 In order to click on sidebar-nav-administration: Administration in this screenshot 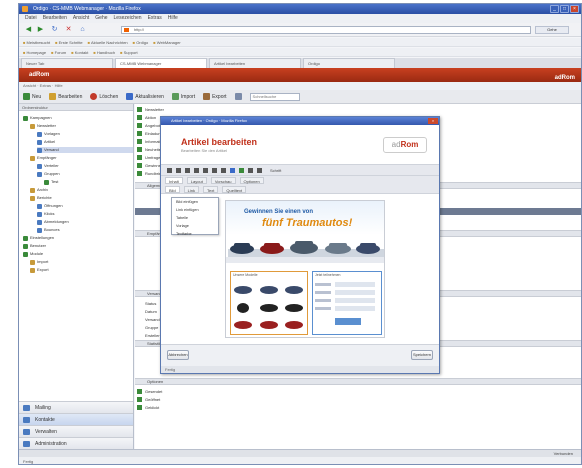, I will do `click(76, 443)`.